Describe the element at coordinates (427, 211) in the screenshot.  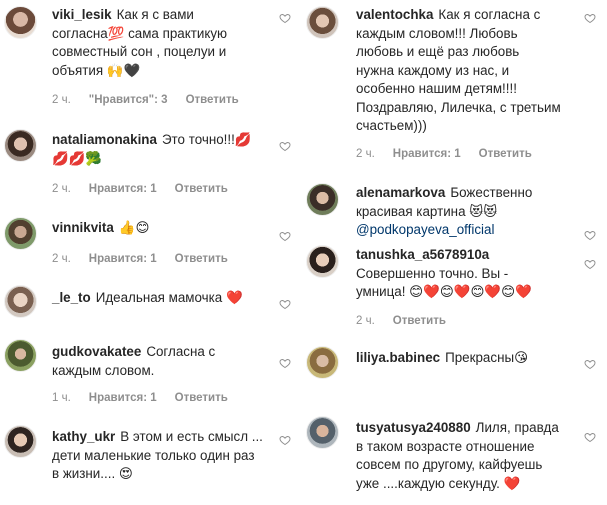
I see `comment-text: красивая картина 😻😻` at that location.